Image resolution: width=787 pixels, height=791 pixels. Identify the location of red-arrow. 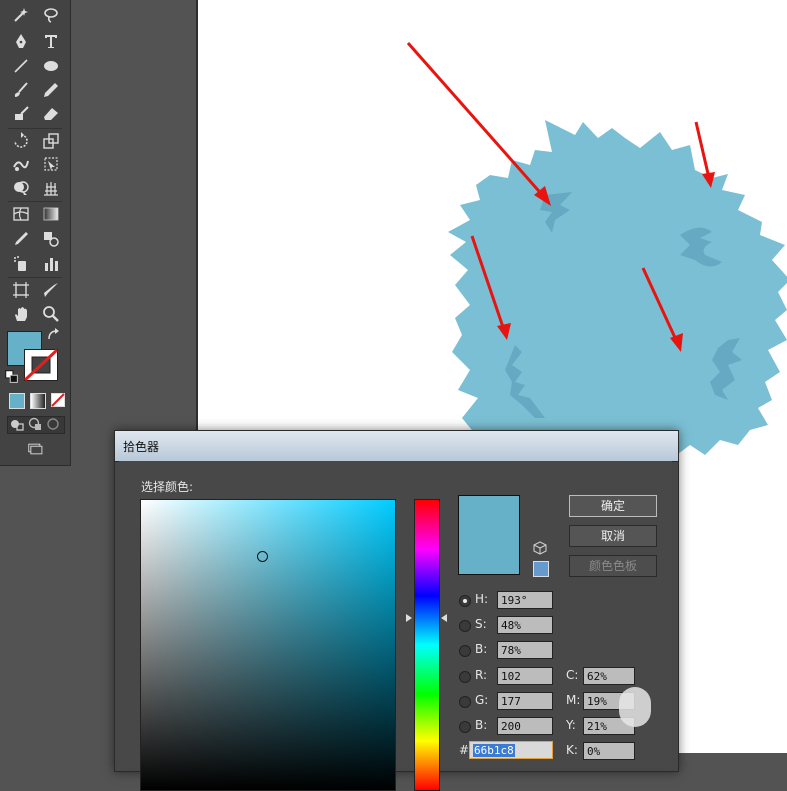
(478, 124).